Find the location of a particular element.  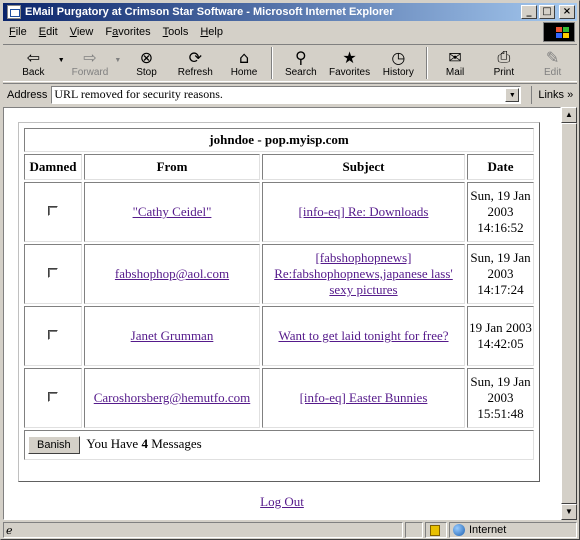

address-label: Address is located at coordinates (27, 94).